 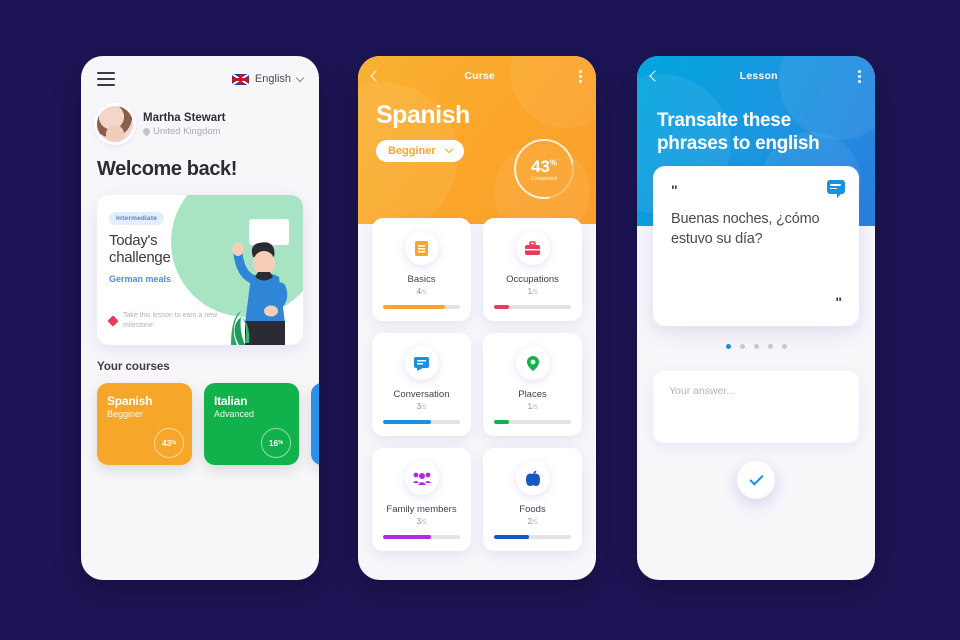 What do you see at coordinates (758, 76) in the screenshot?
I see `header-title: Lesson` at bounding box center [758, 76].